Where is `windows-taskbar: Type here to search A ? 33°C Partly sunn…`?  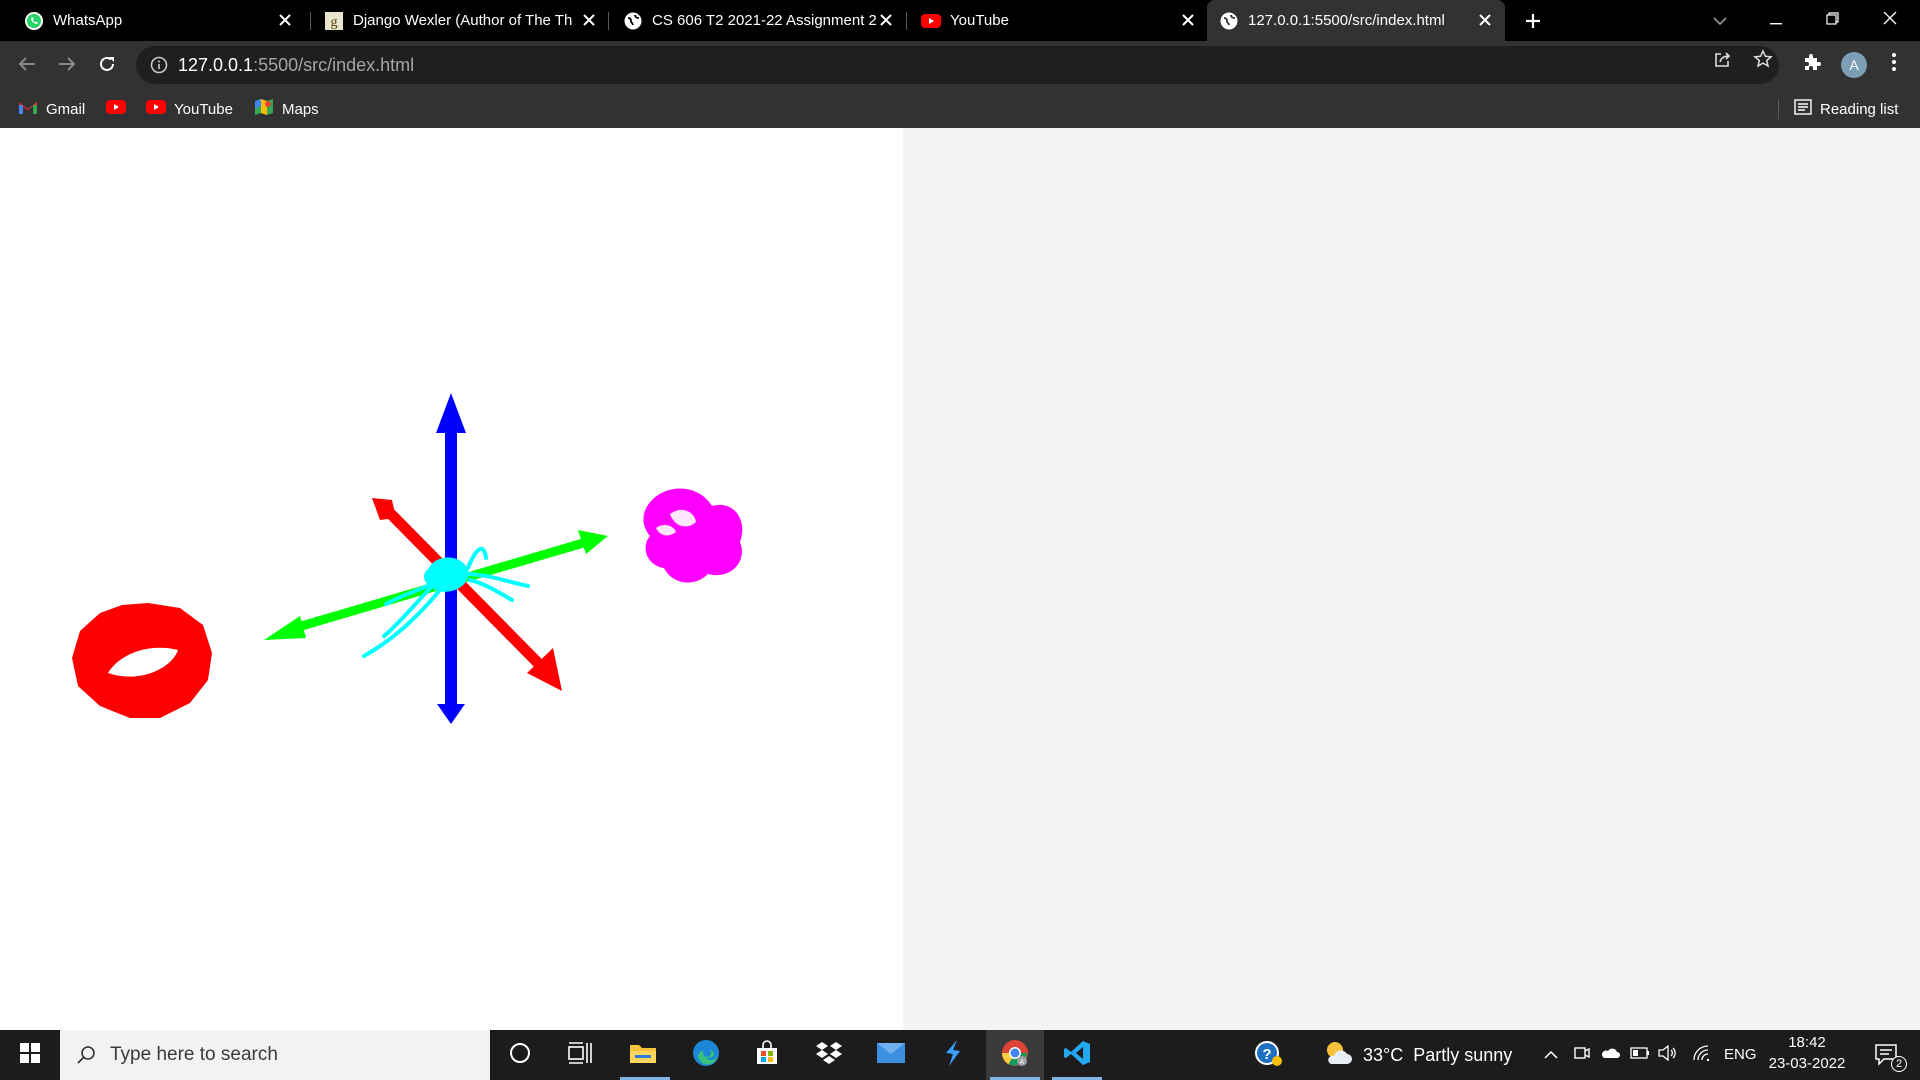
windows-taskbar: Type here to search A ? 33°C Partly sunn… is located at coordinates (960, 1055).